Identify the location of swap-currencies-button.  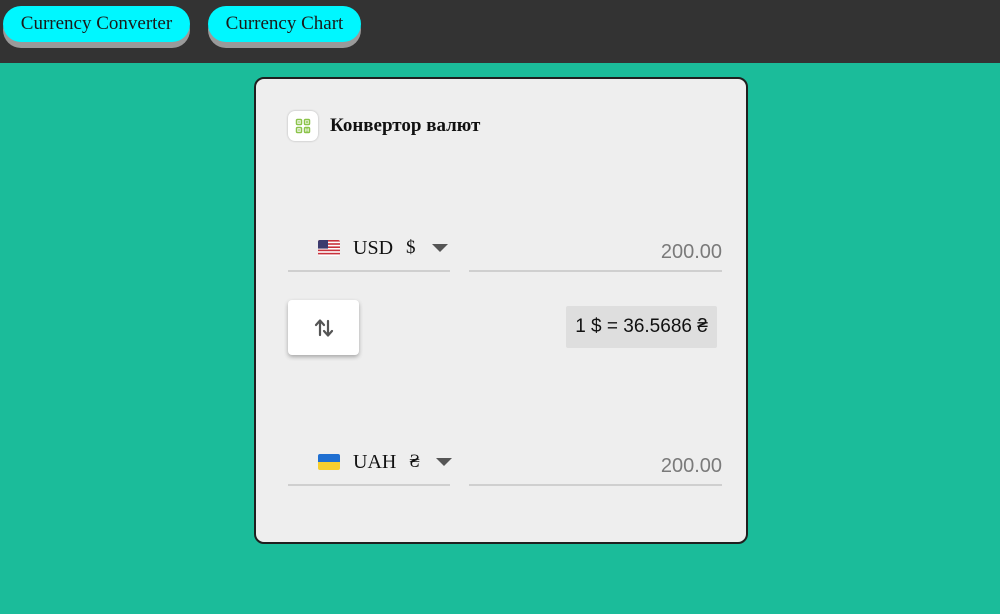
(323, 327).